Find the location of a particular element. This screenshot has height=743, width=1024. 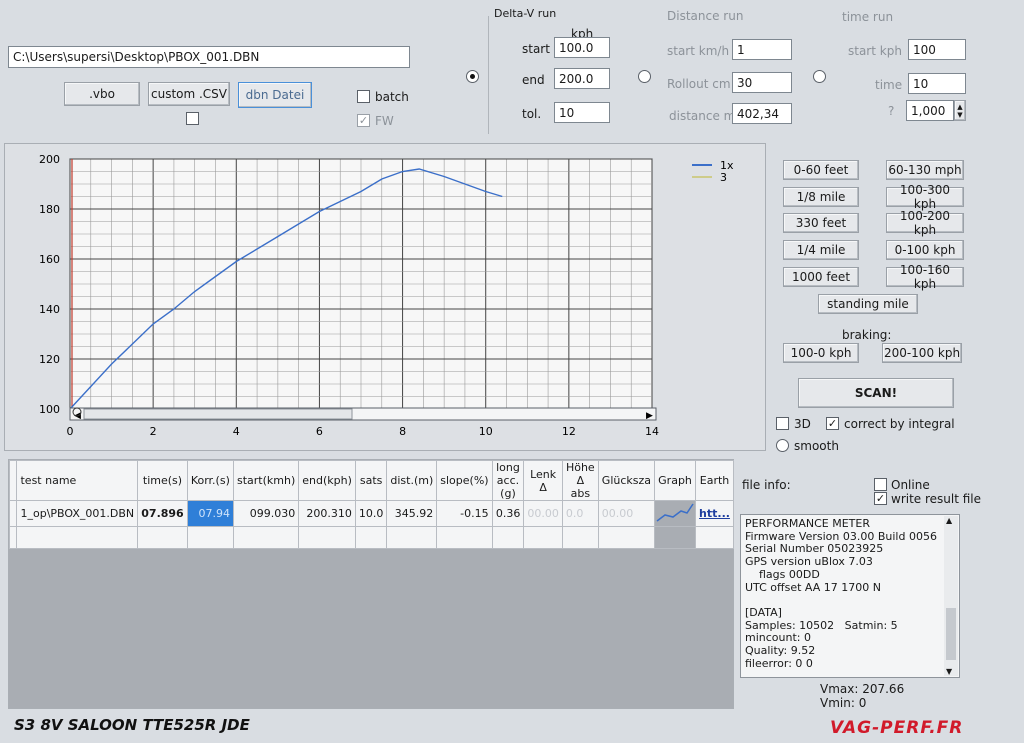

delta-v-radio is located at coordinates (472, 76).